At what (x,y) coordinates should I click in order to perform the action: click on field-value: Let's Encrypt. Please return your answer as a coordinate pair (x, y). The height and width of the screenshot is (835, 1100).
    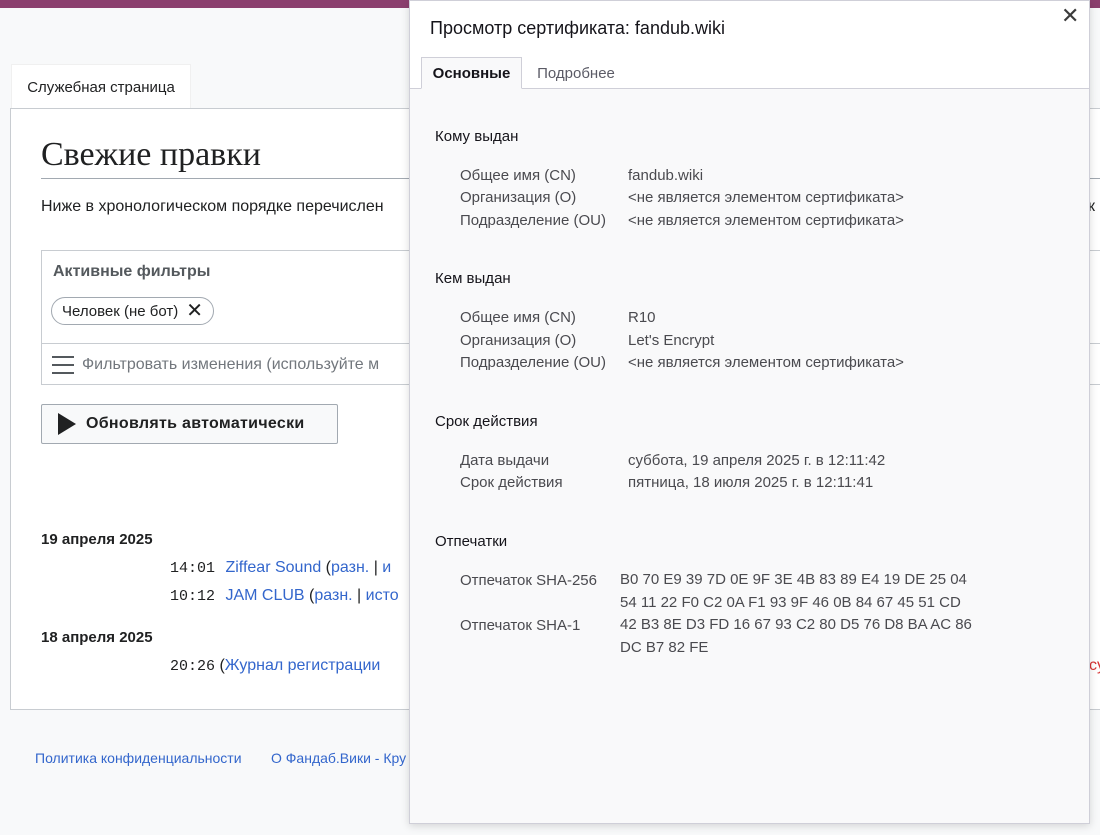
    Looking at the image, I should click on (671, 340).